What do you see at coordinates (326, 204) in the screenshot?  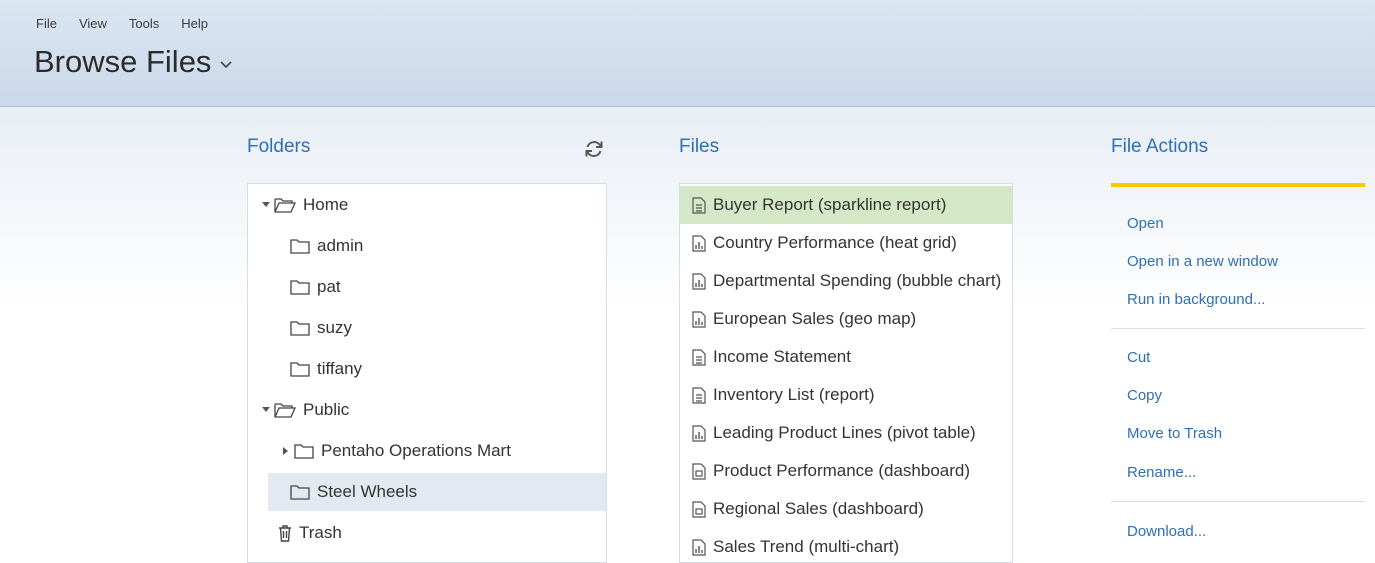 I see `folder-label: Home` at bounding box center [326, 204].